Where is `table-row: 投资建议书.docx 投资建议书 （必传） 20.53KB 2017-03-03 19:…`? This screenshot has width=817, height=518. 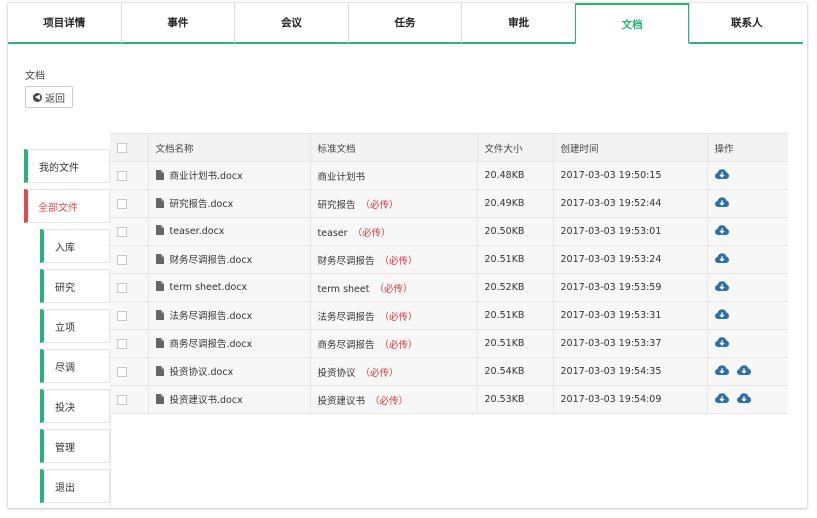 table-row: 投资建议书.docx 投资建议书 （必传） 20.53KB 2017-03-03 19:… is located at coordinates (449, 399).